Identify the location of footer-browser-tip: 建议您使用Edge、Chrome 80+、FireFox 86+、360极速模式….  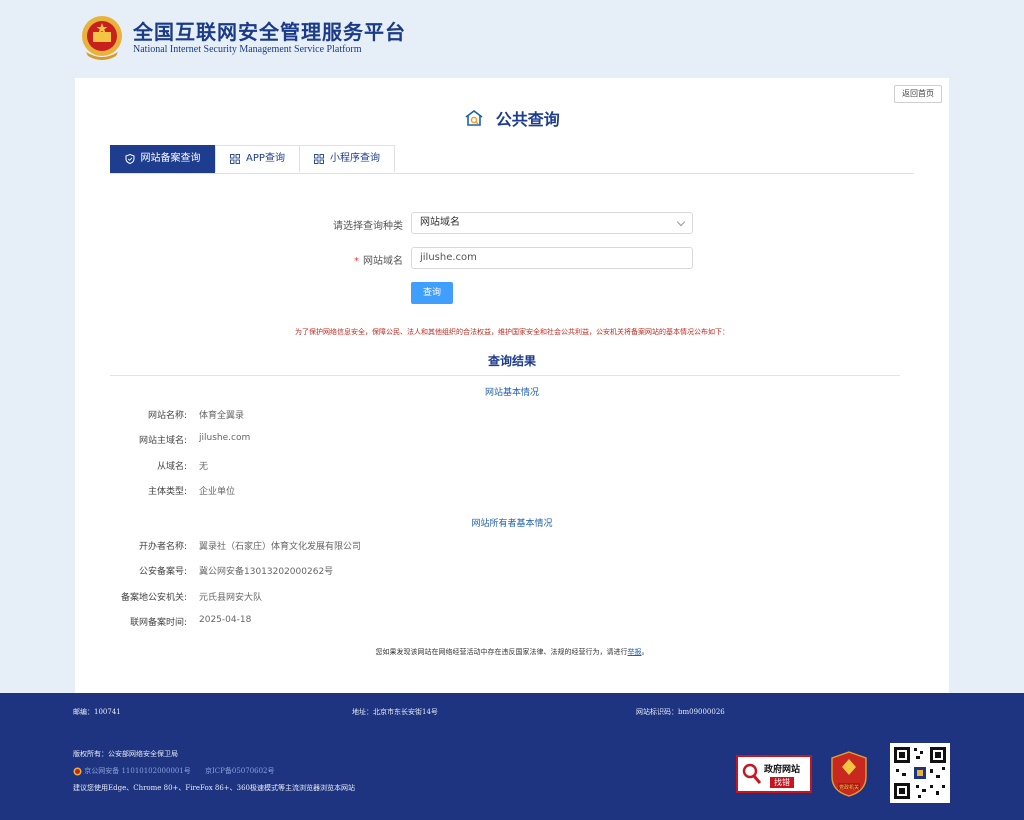
(214, 788).